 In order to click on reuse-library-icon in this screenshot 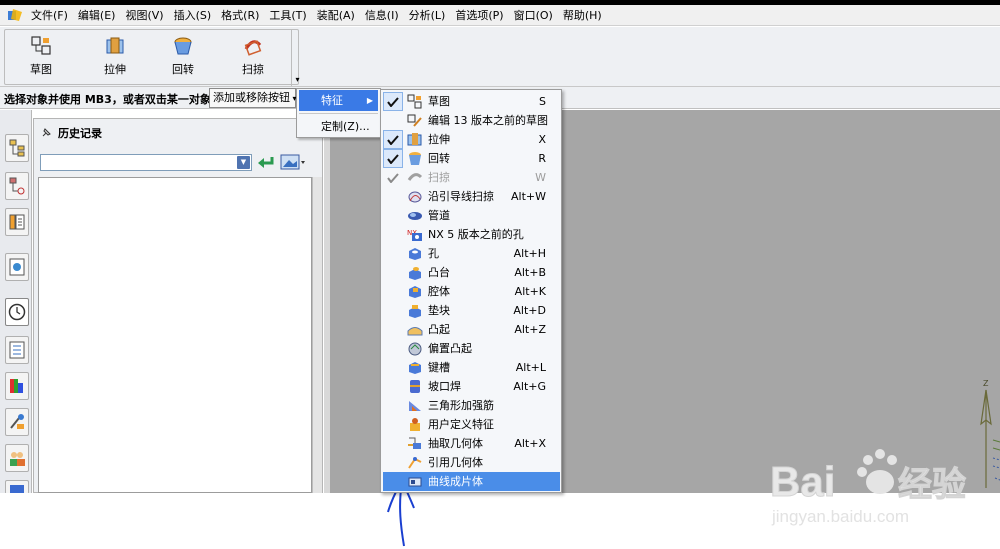, I will do `click(17, 267)`.